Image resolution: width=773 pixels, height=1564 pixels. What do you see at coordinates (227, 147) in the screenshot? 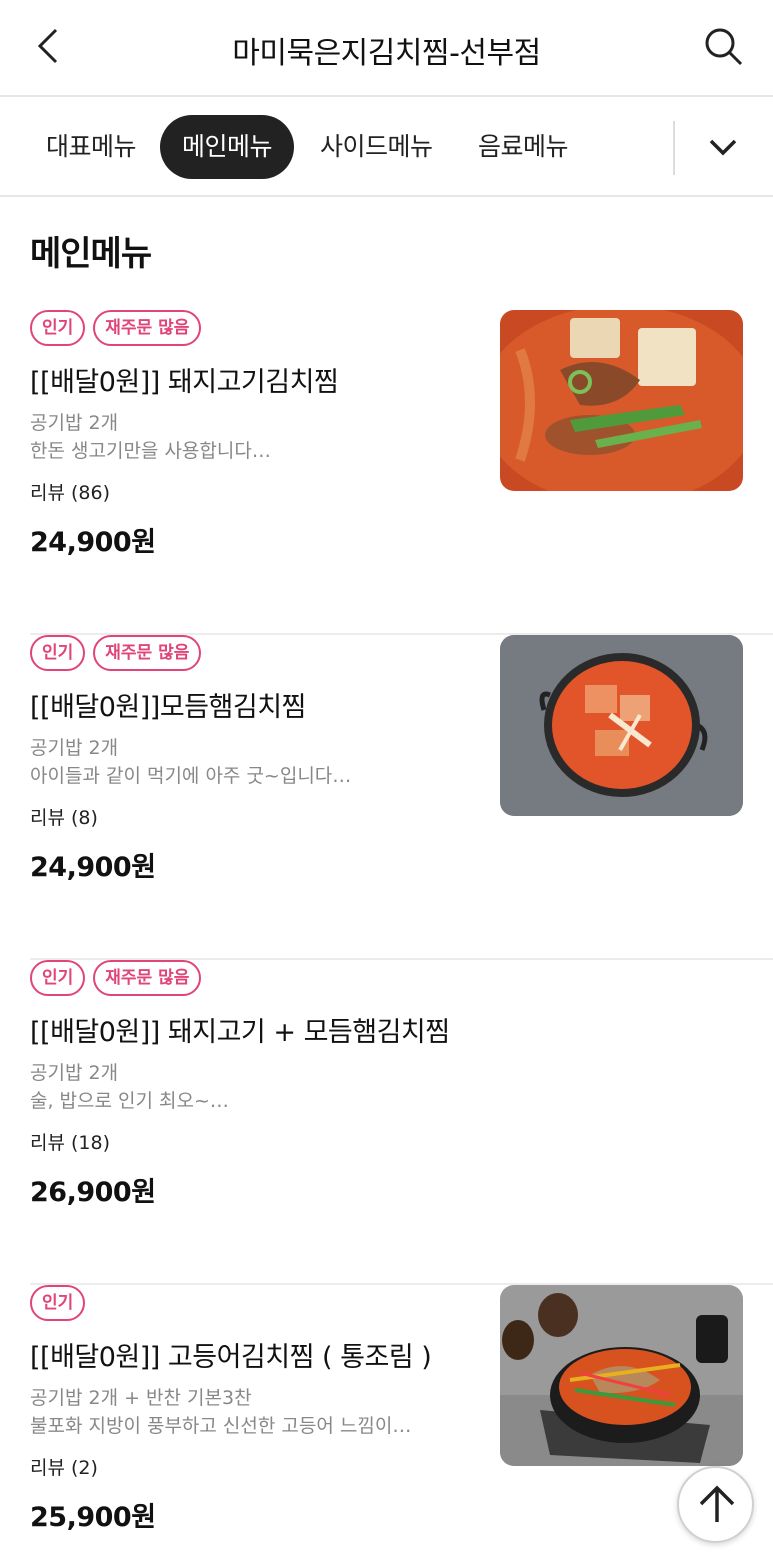
I see `tab-main-menu: 메인메뉴` at bounding box center [227, 147].